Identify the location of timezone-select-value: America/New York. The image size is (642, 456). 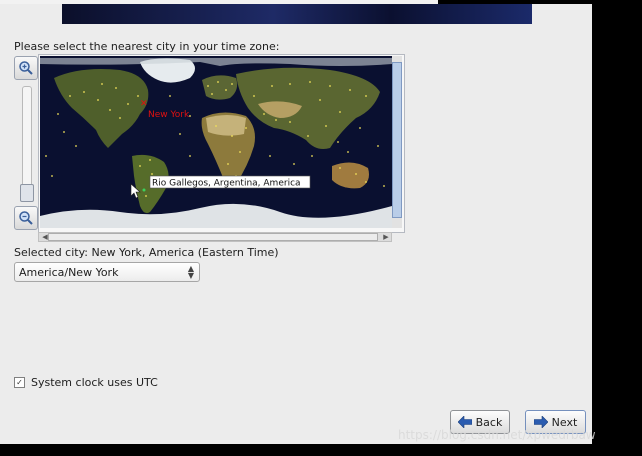
(69, 272).